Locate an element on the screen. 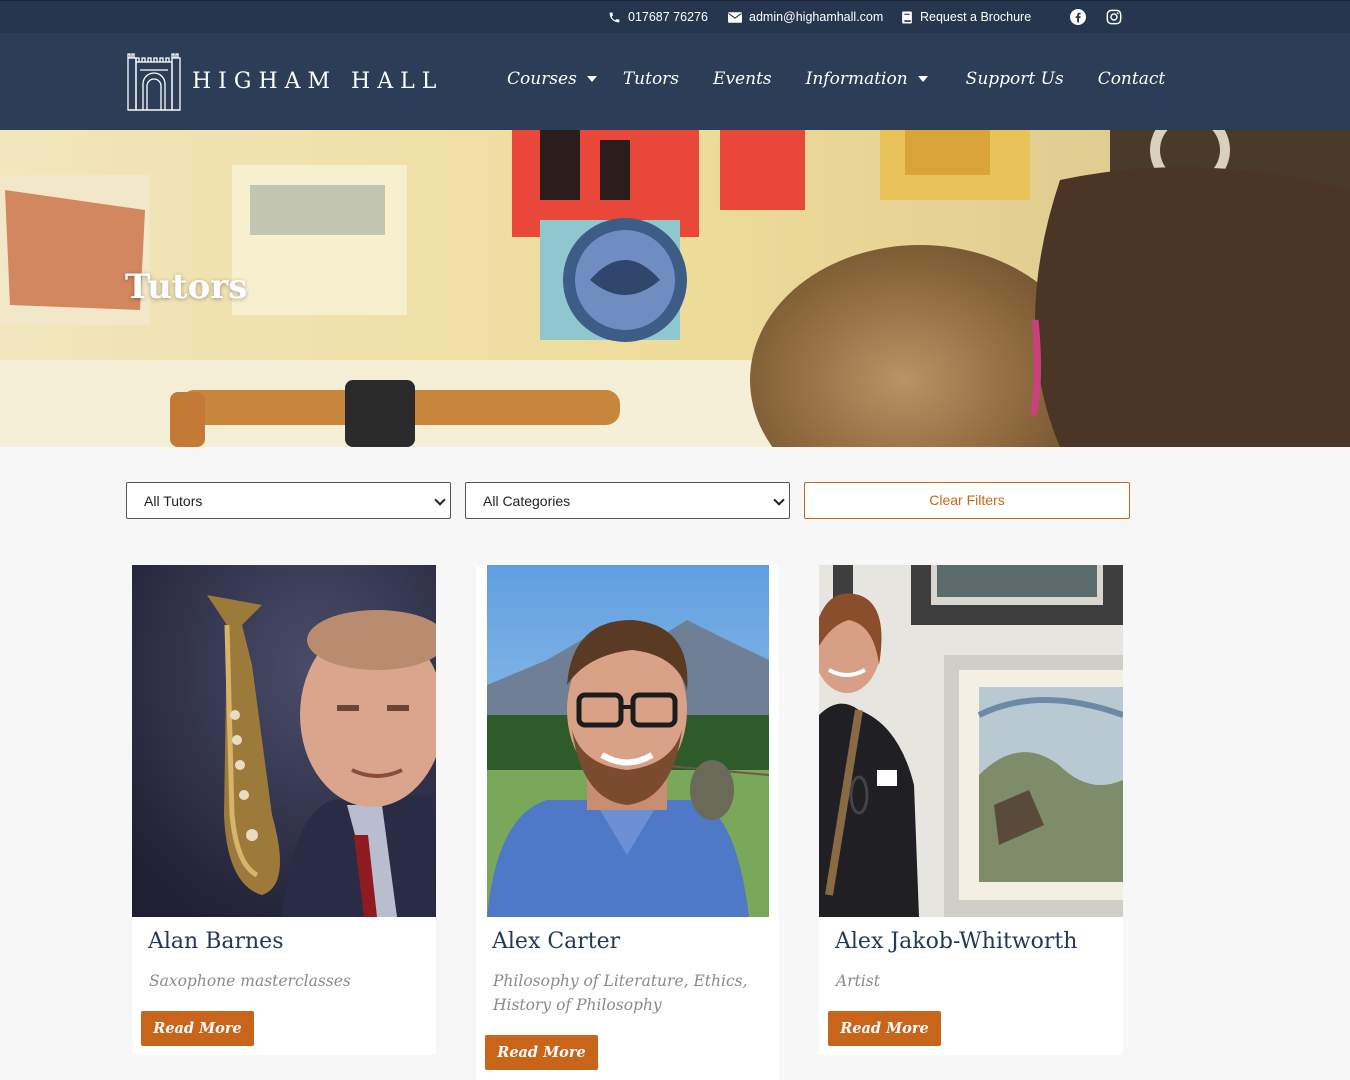 The image size is (1350, 1080). envelope-icon is located at coordinates (735, 17).